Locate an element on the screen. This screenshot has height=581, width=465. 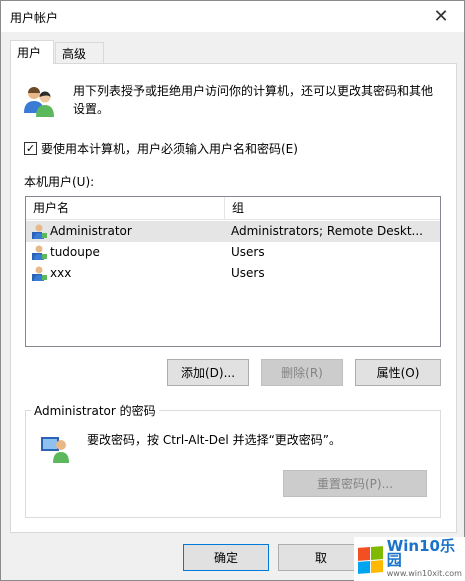
title-bar: 用户帐户 ✕ is located at coordinates (232, 16).